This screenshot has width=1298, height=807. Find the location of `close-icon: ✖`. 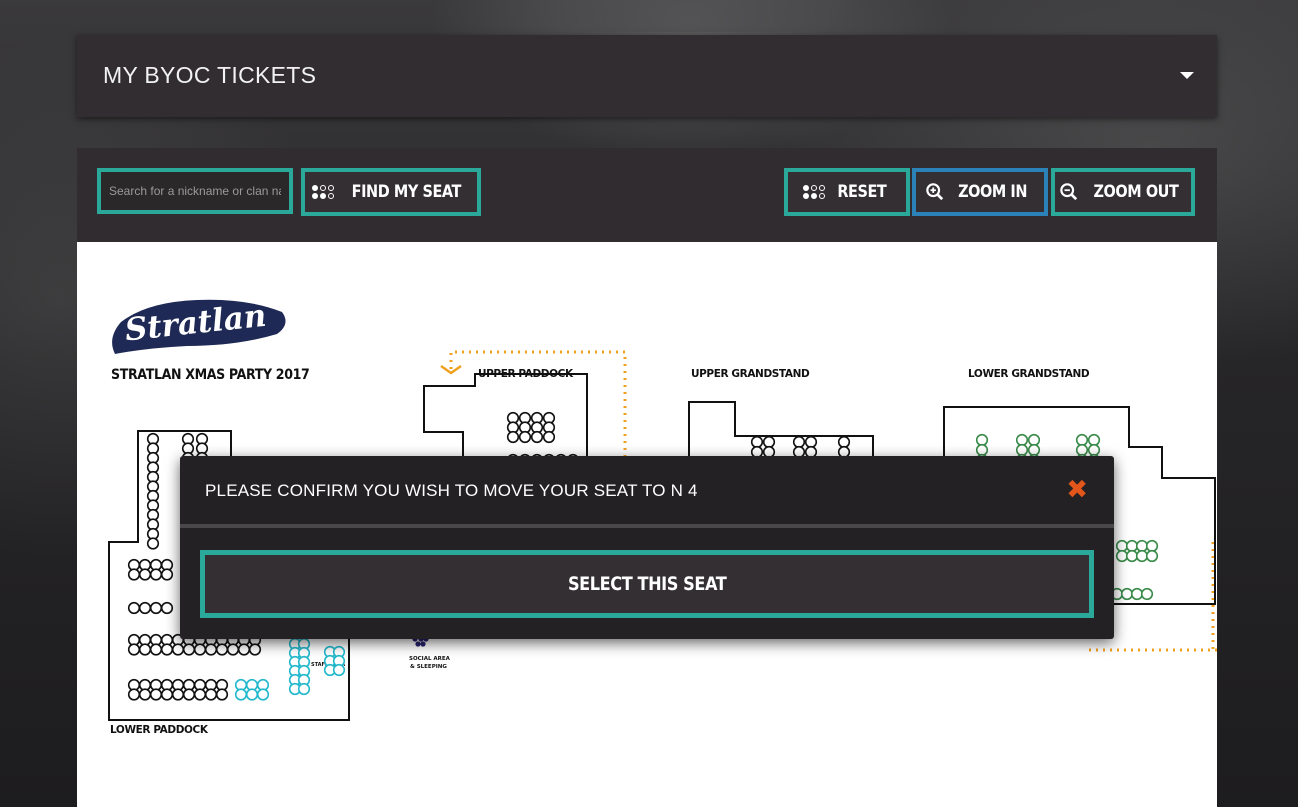

close-icon: ✖ is located at coordinates (1077, 490).